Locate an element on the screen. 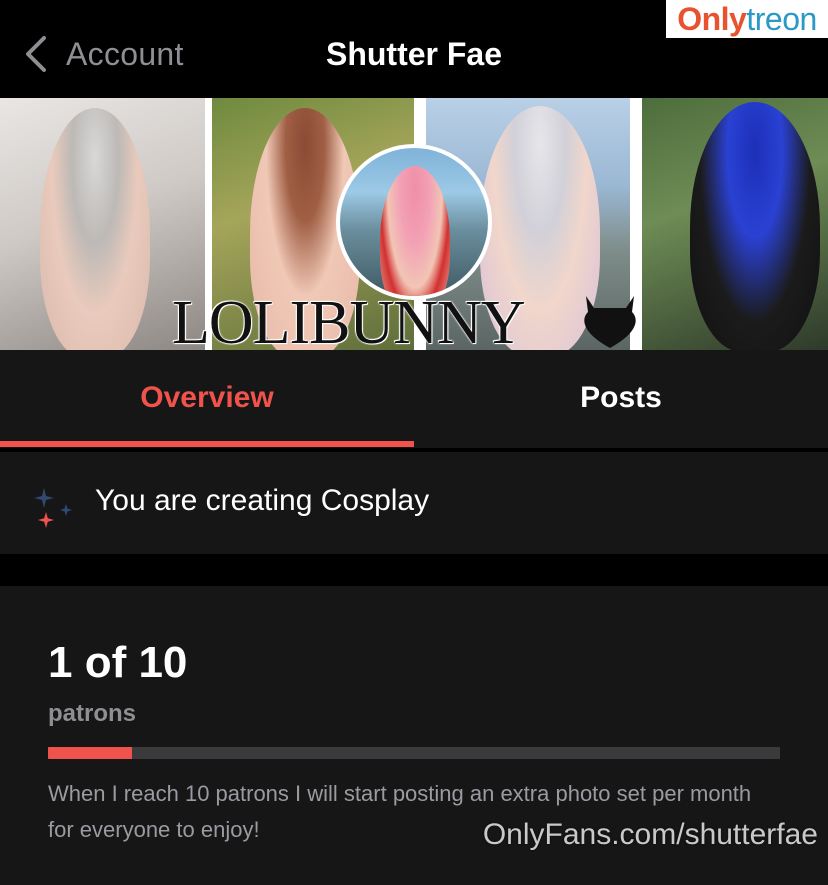 The image size is (828, 885). goal-progress-bar is located at coordinates (414, 753).